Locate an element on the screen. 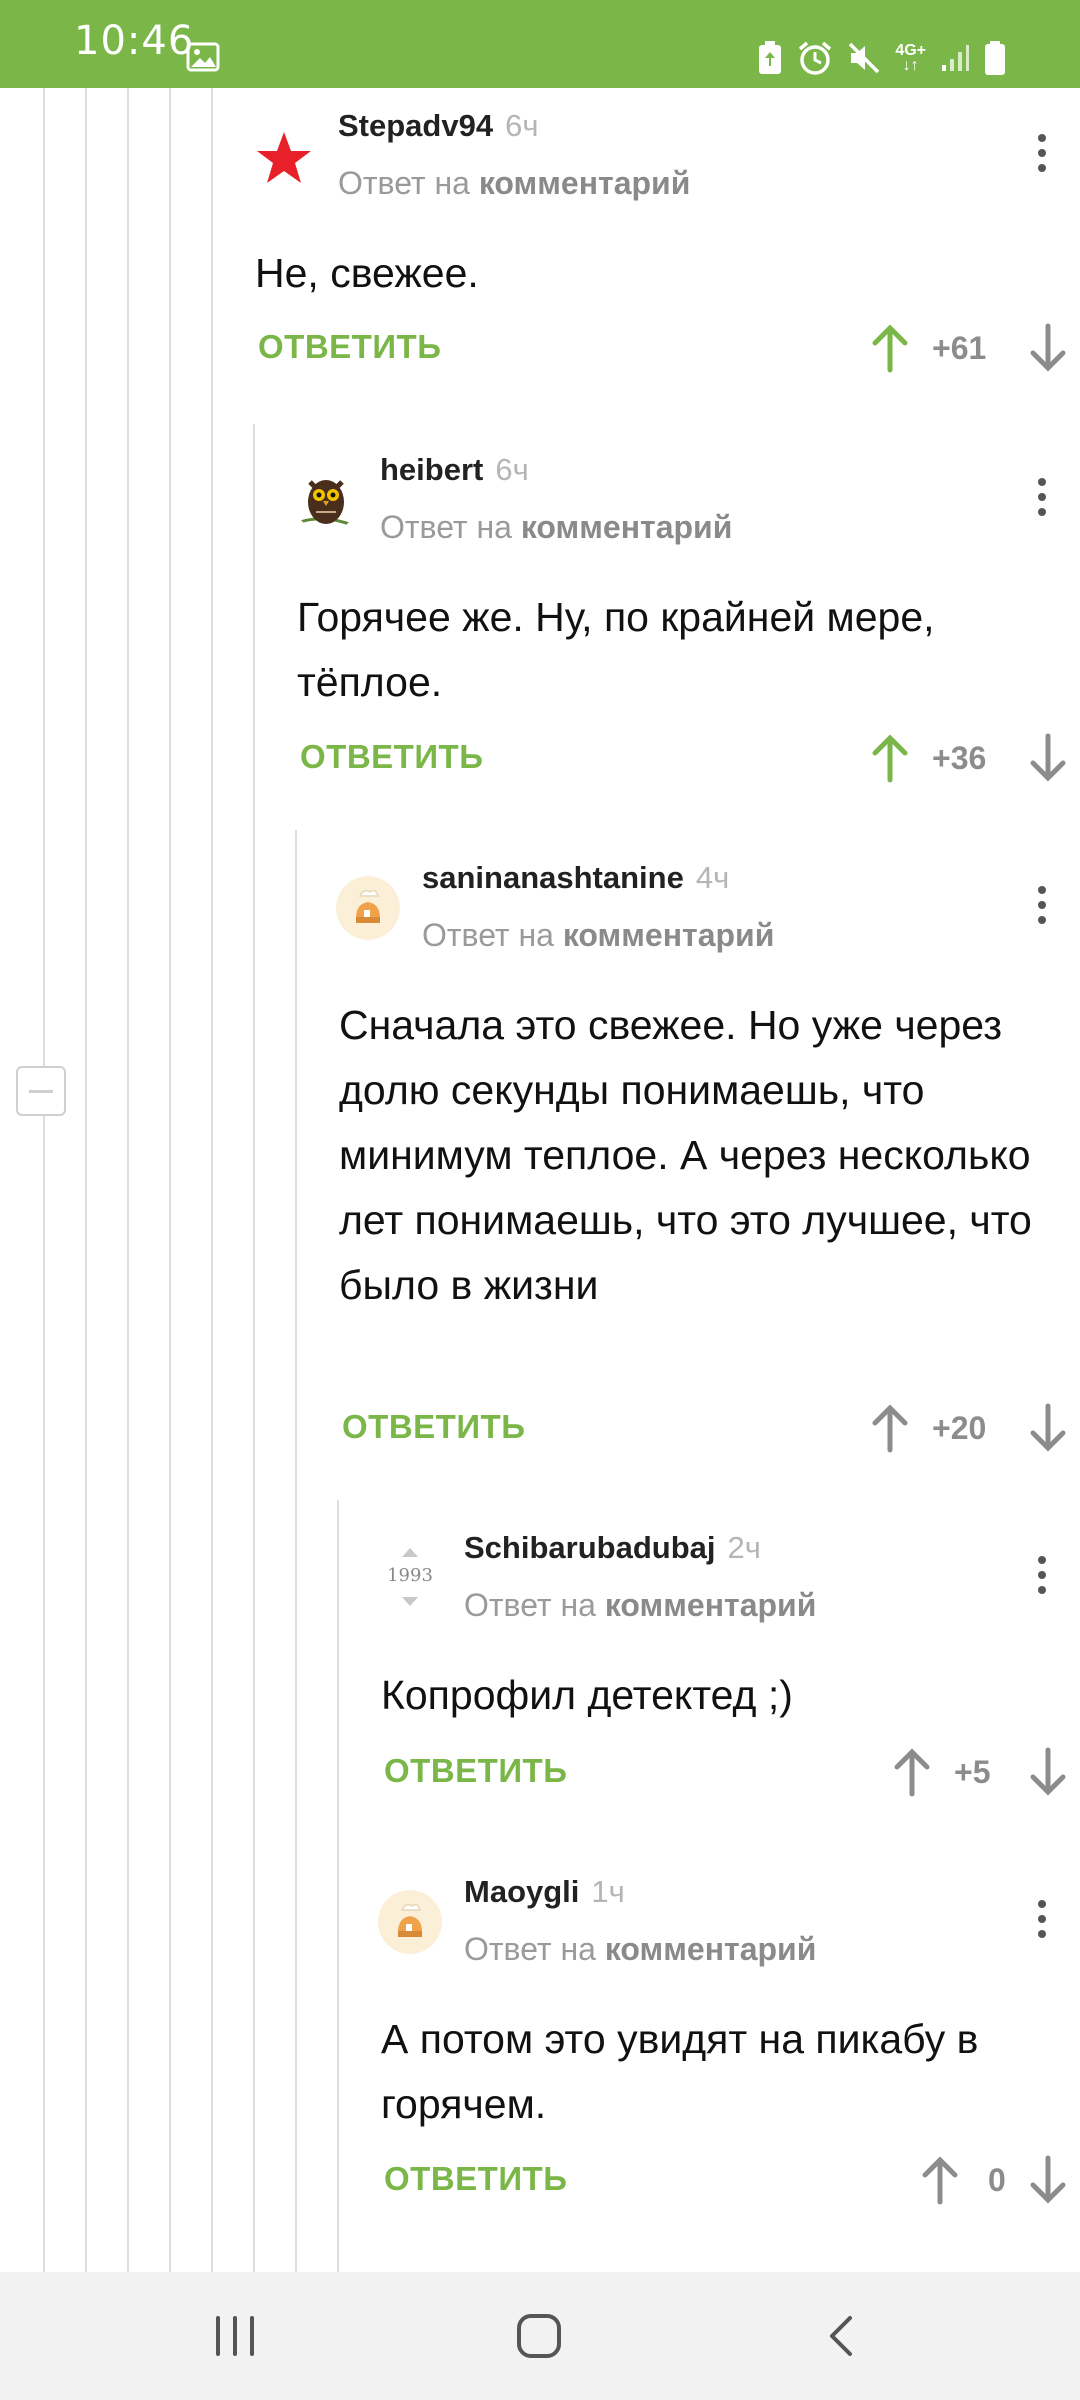  comment-time: 2ч is located at coordinates (744, 1547).